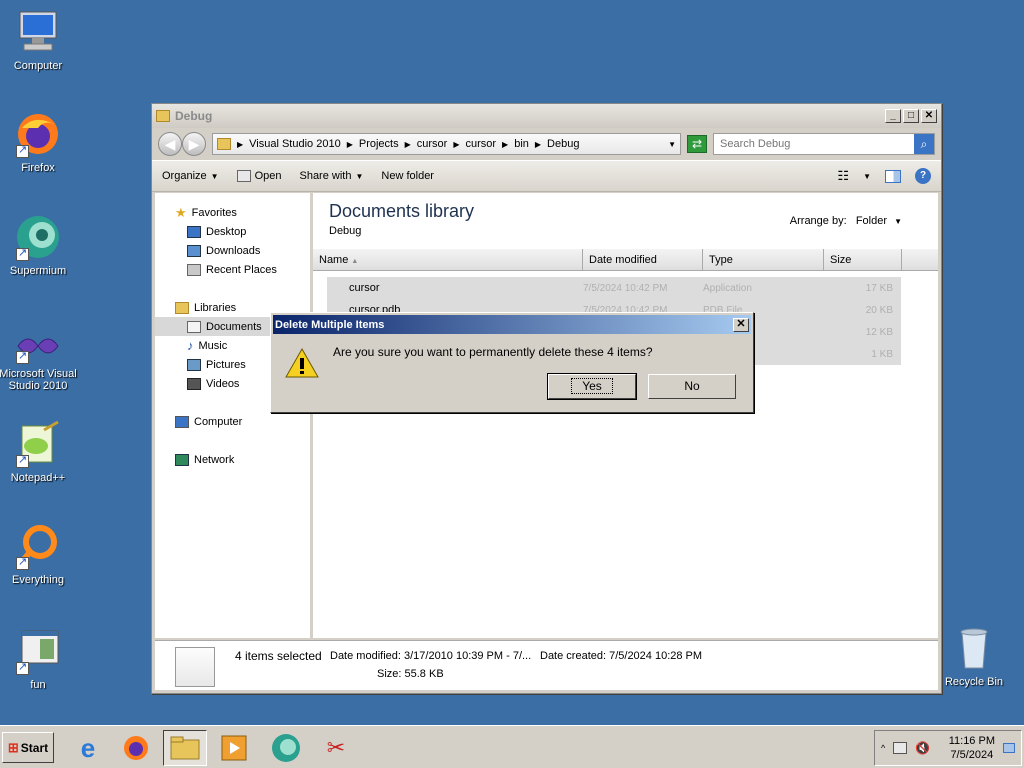  I want to click on desktop-icon-label: Supermium, so click(38, 271).